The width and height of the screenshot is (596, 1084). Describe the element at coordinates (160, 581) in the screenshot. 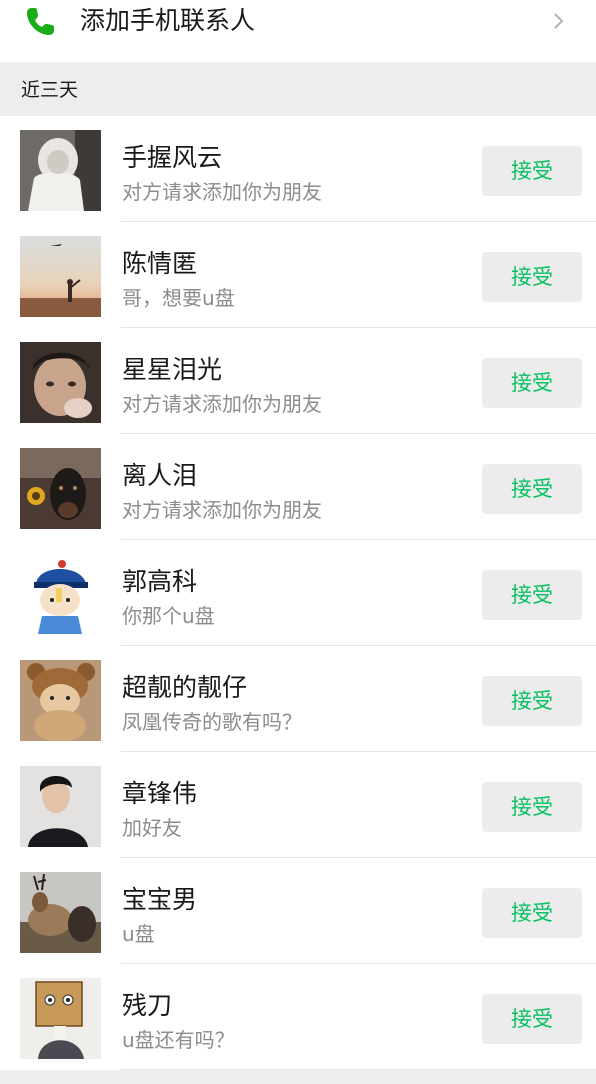

I see `requester-name: 郭高科` at that location.